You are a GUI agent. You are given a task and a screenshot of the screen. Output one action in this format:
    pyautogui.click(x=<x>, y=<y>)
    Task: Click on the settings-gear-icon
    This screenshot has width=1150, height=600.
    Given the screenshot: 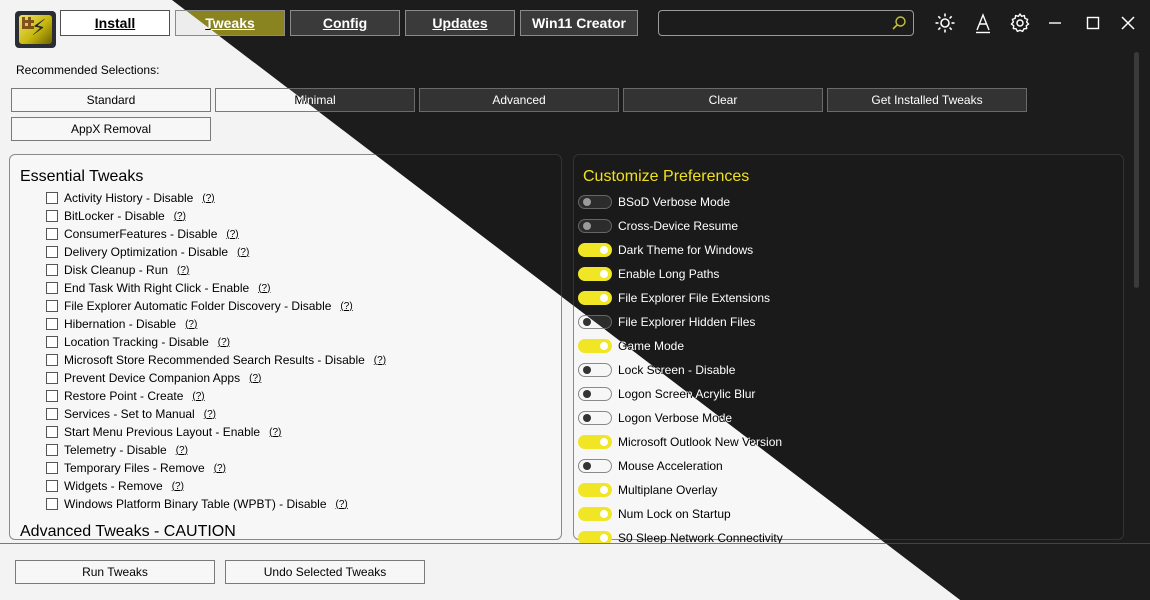 What is the action you would take?
    pyautogui.click(x=1020, y=23)
    